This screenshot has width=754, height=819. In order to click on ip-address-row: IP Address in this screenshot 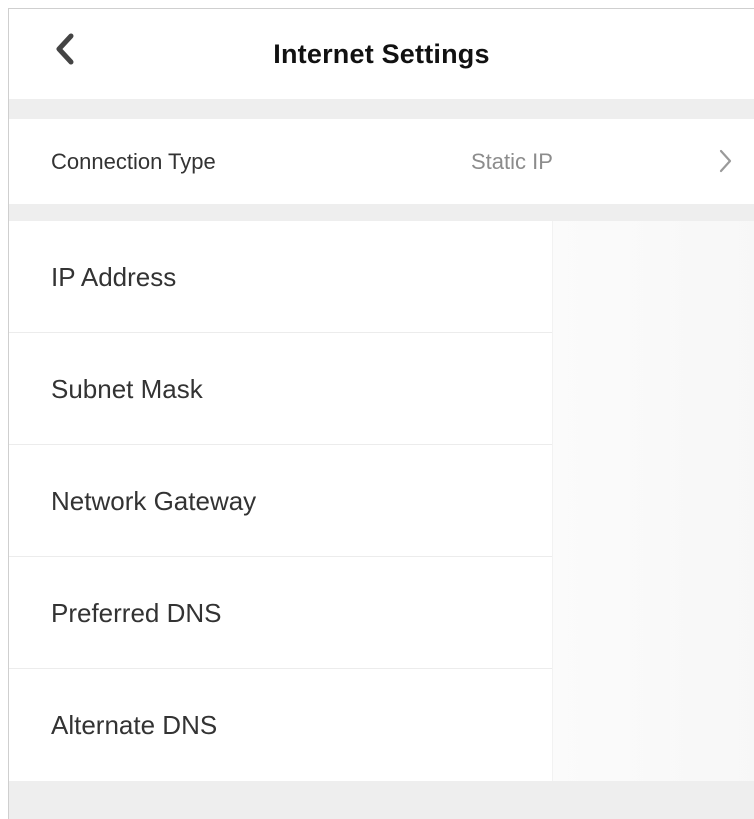, I will do `click(381, 277)`.